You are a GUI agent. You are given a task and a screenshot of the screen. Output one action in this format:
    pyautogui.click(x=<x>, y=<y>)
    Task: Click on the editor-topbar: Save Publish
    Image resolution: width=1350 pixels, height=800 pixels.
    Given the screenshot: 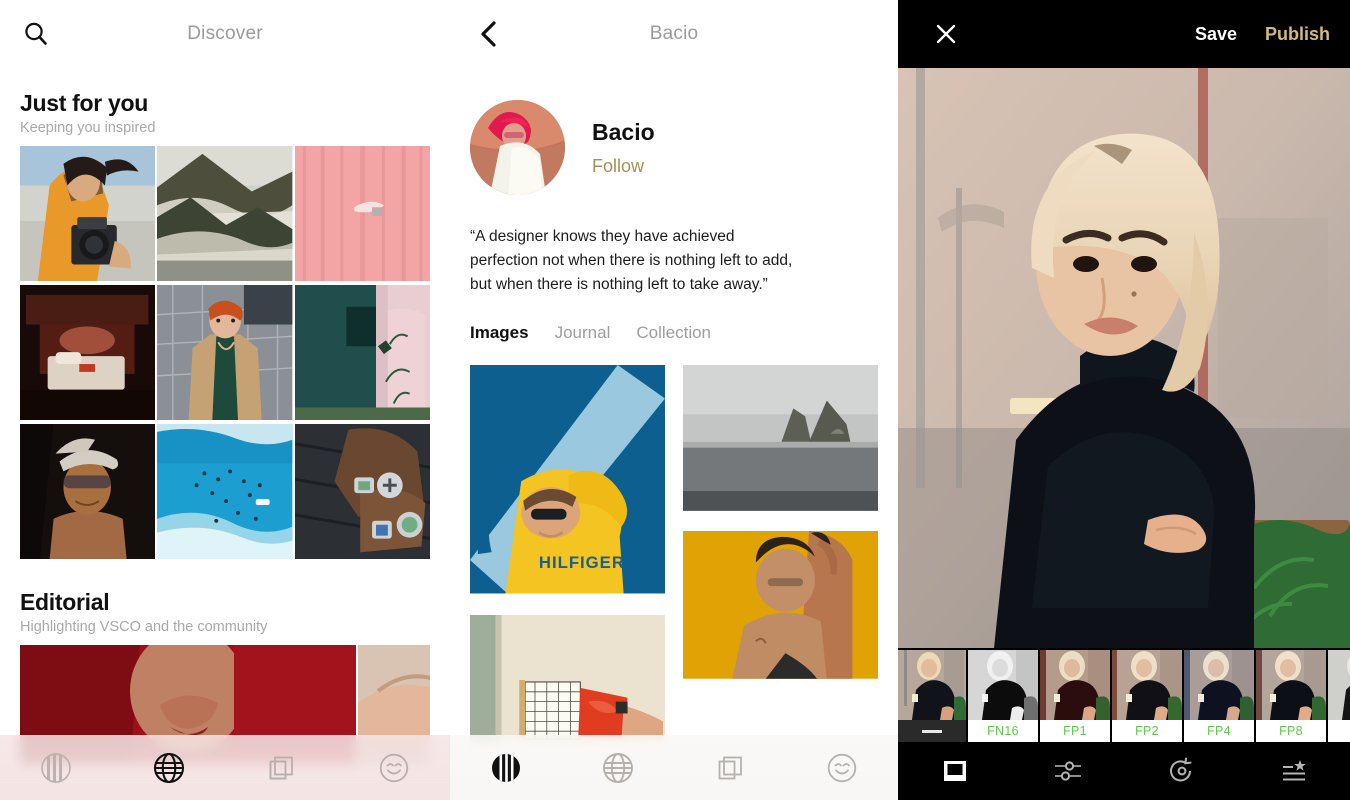 What is the action you would take?
    pyautogui.click(x=1124, y=34)
    